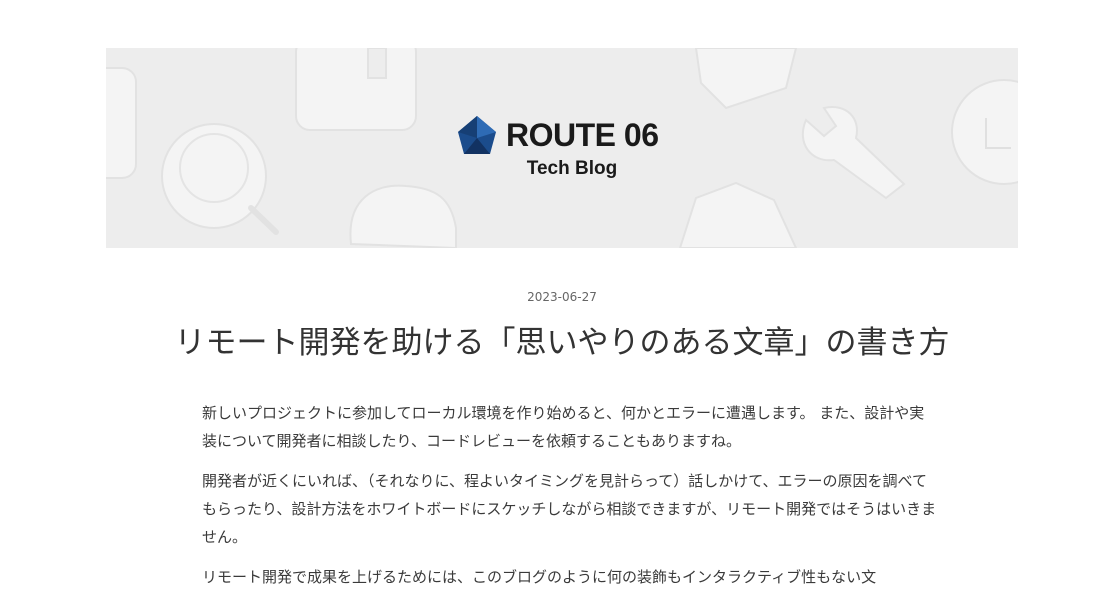  I want to click on post-date: 2023-06-27, so click(562, 297).